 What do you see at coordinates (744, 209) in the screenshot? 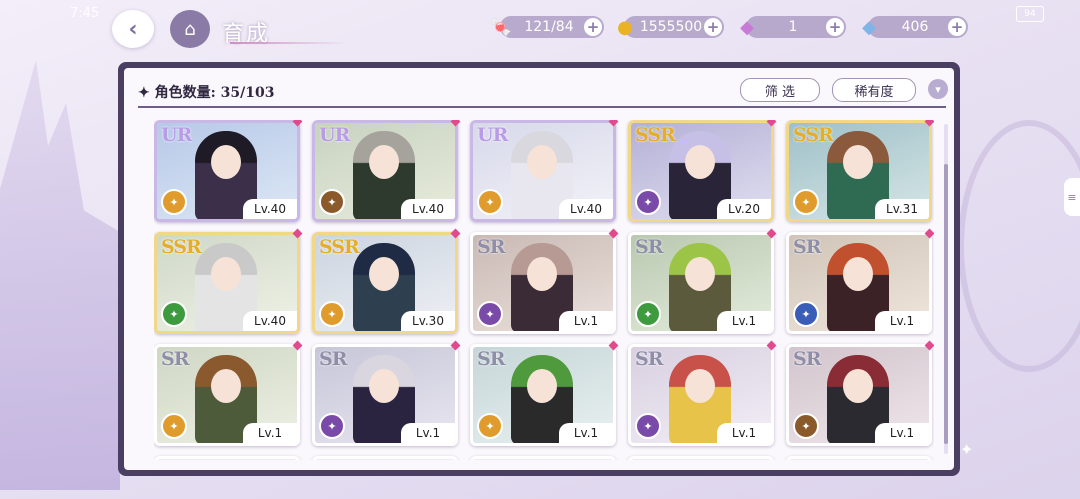
I see `level-label: Lv.20` at bounding box center [744, 209].